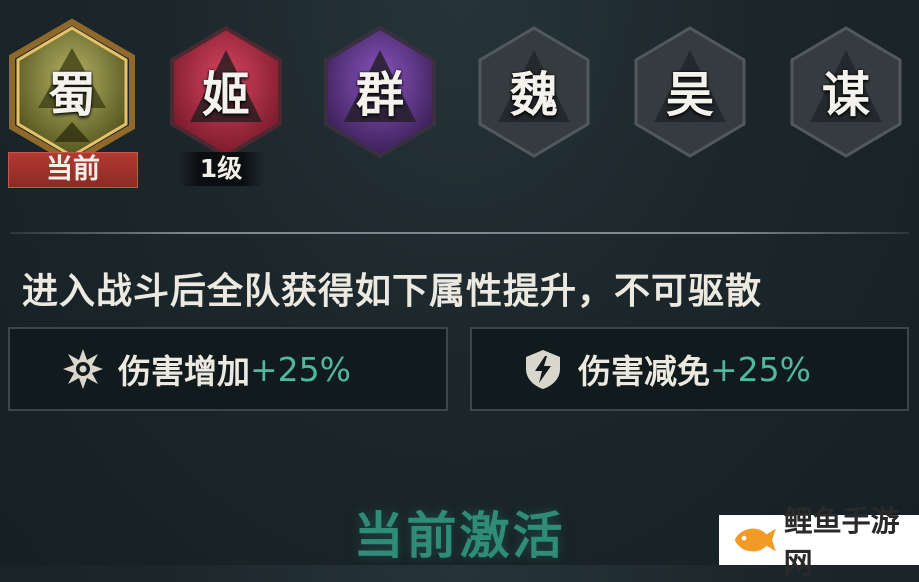 The height and width of the screenshot is (582, 919). What do you see at coordinates (841, 542) in the screenshot?
I see `watermark-text: 鲤鱼手游网` at bounding box center [841, 542].